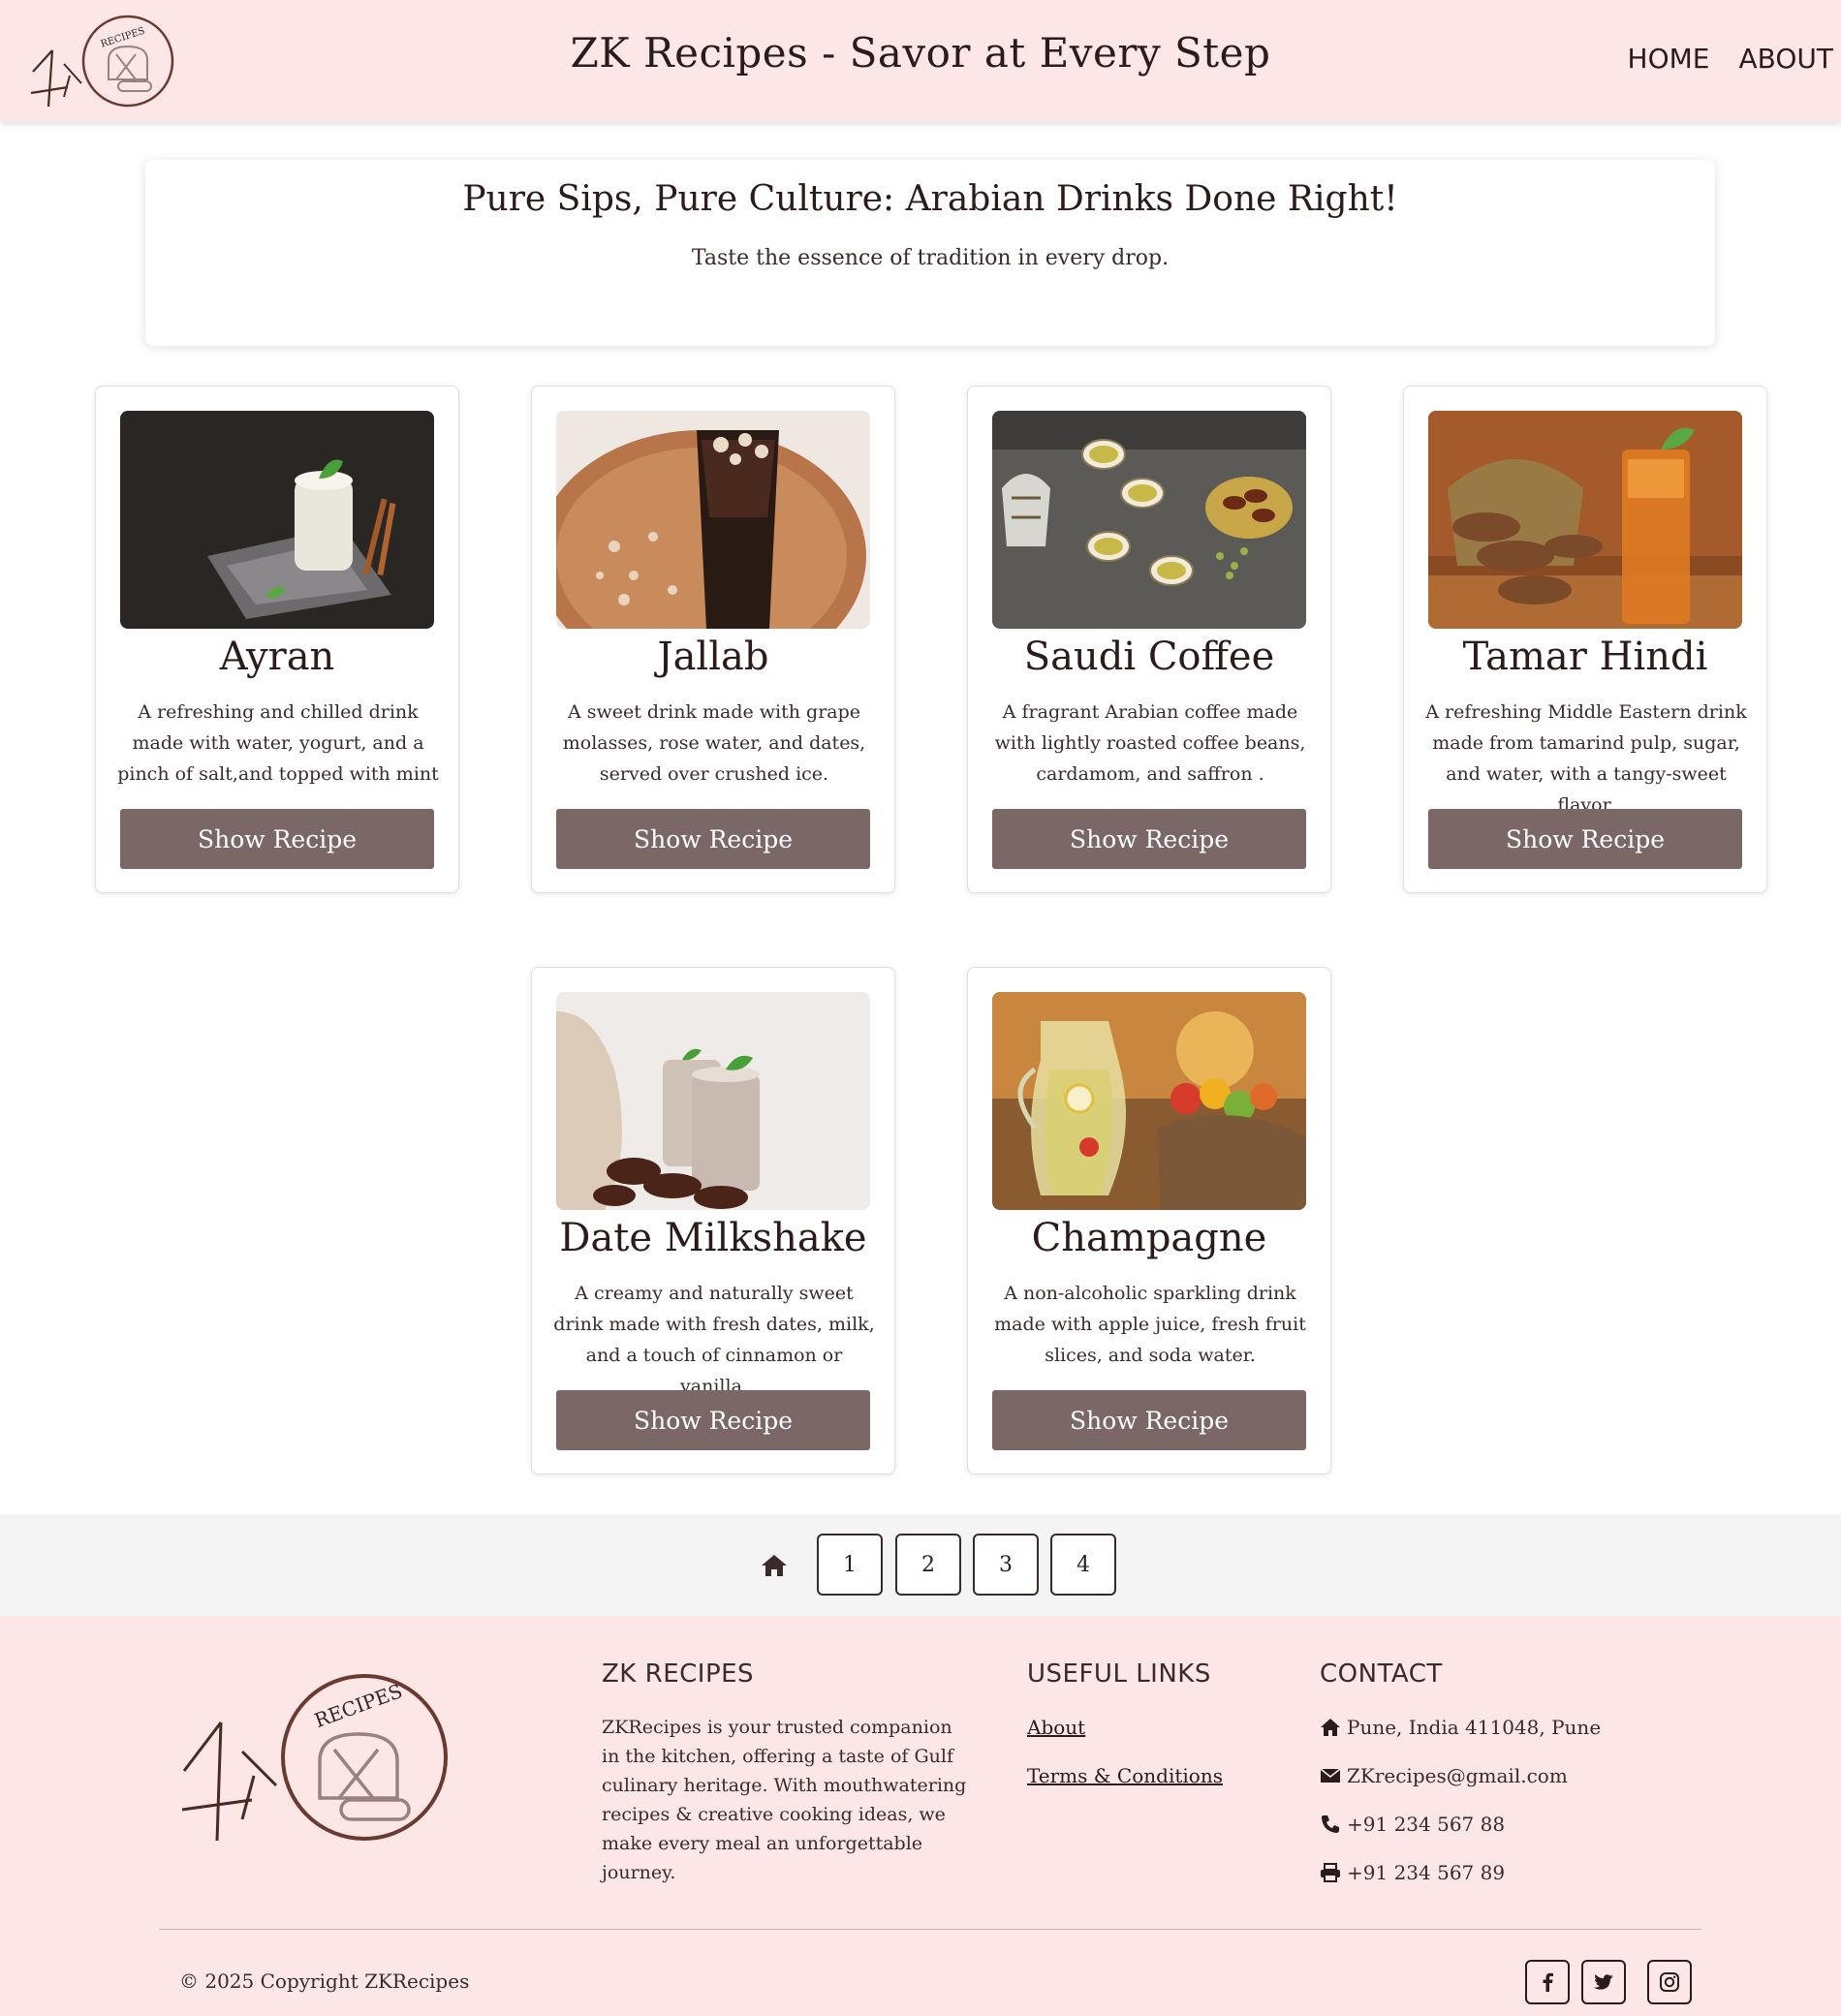 Image resolution: width=1841 pixels, height=2016 pixels. What do you see at coordinates (678, 1674) in the screenshot?
I see `footer-about-heading: ZK RECIPES` at bounding box center [678, 1674].